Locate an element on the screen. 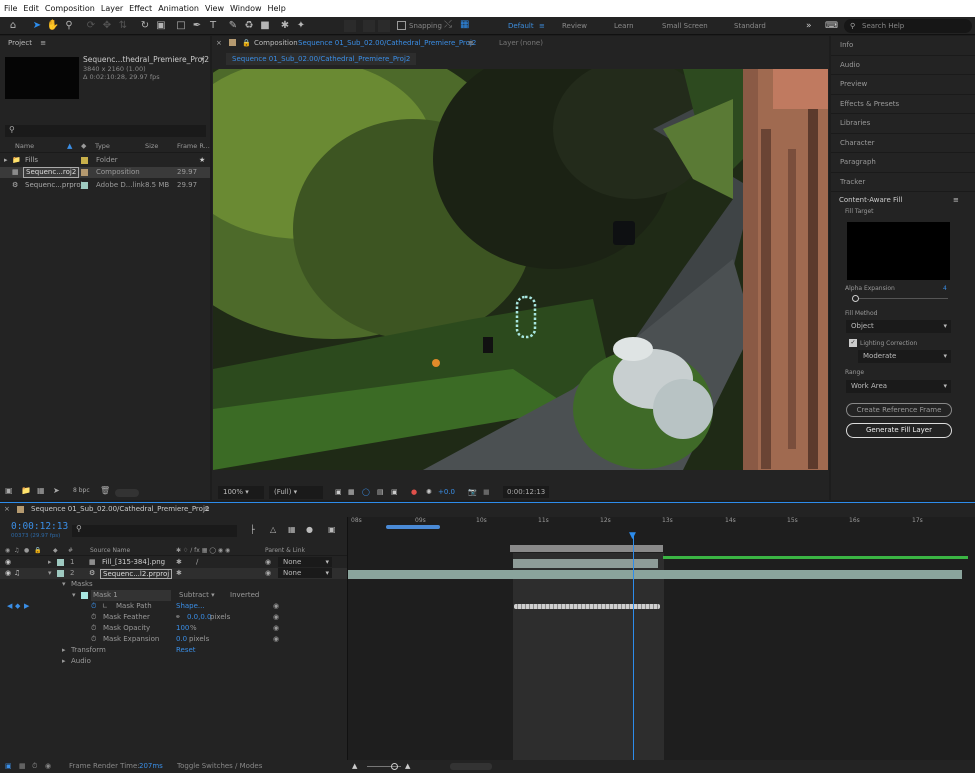 The image size is (975, 773). panel-audio: Audio is located at coordinates (903, 65).